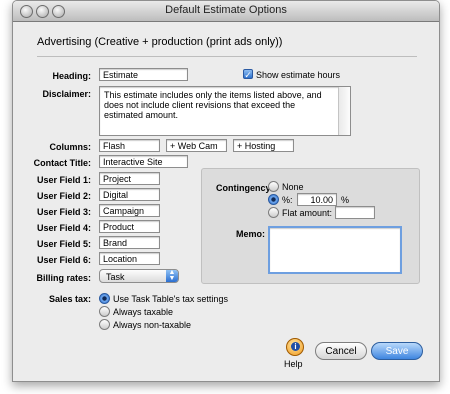  Describe the element at coordinates (170, 299) in the screenshot. I see `sales-tax-option-1-label: Use Task Table's tax settings` at that location.